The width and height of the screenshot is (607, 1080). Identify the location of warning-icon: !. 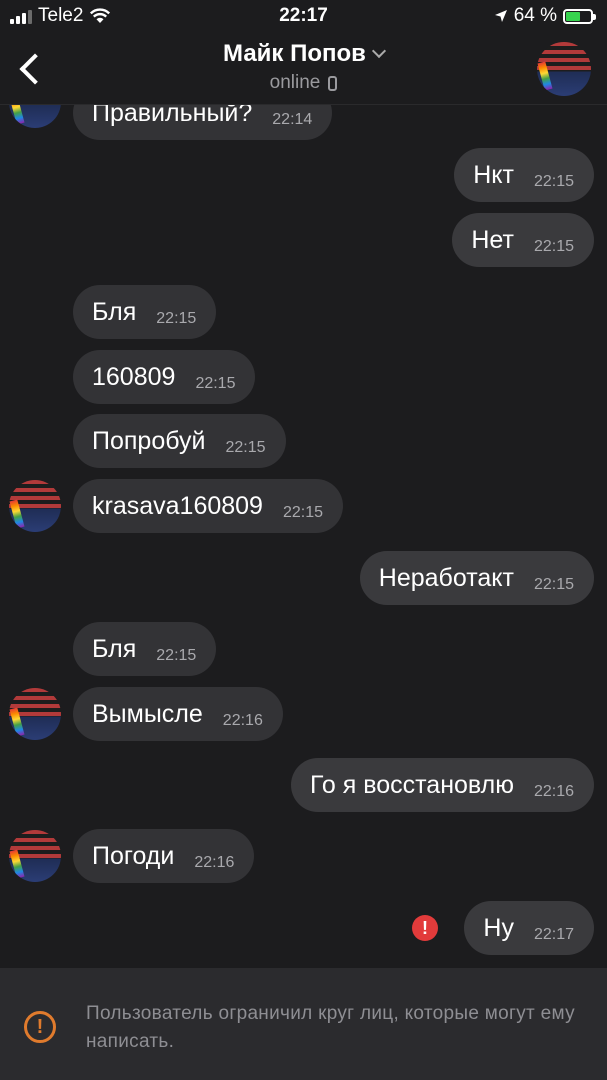
(40, 1027).